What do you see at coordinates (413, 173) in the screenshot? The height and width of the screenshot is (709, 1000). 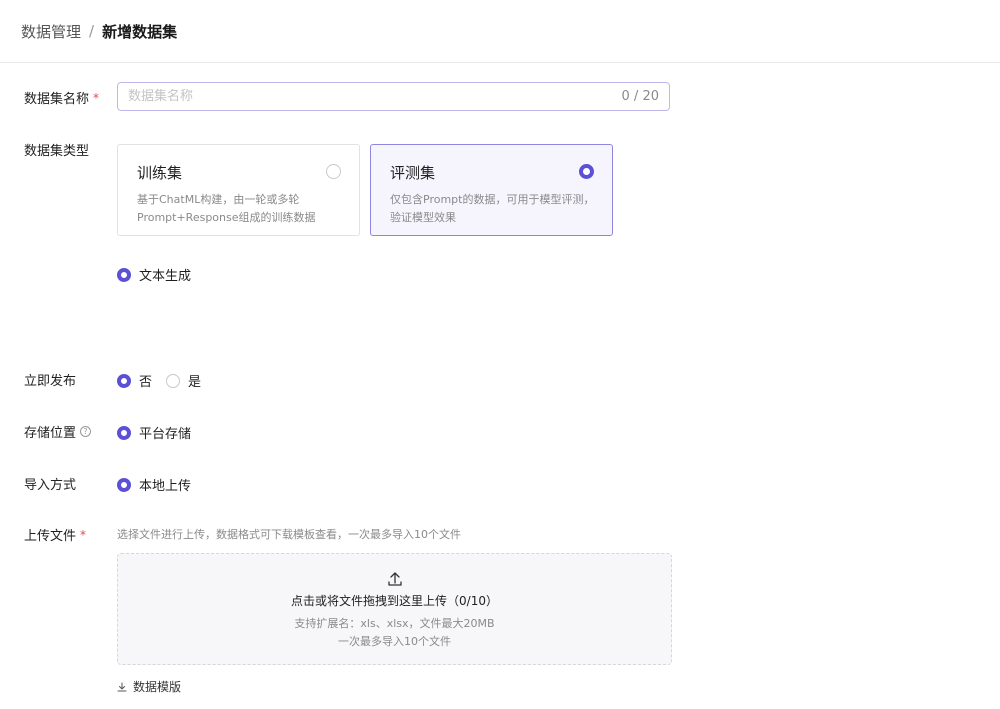 I see `card-title: 评测集` at bounding box center [413, 173].